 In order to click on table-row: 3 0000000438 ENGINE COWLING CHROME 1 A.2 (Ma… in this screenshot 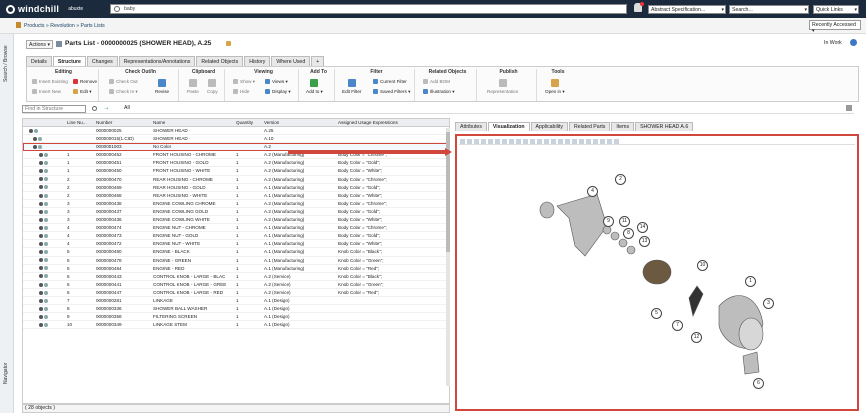, I will do `click(236, 204)`.